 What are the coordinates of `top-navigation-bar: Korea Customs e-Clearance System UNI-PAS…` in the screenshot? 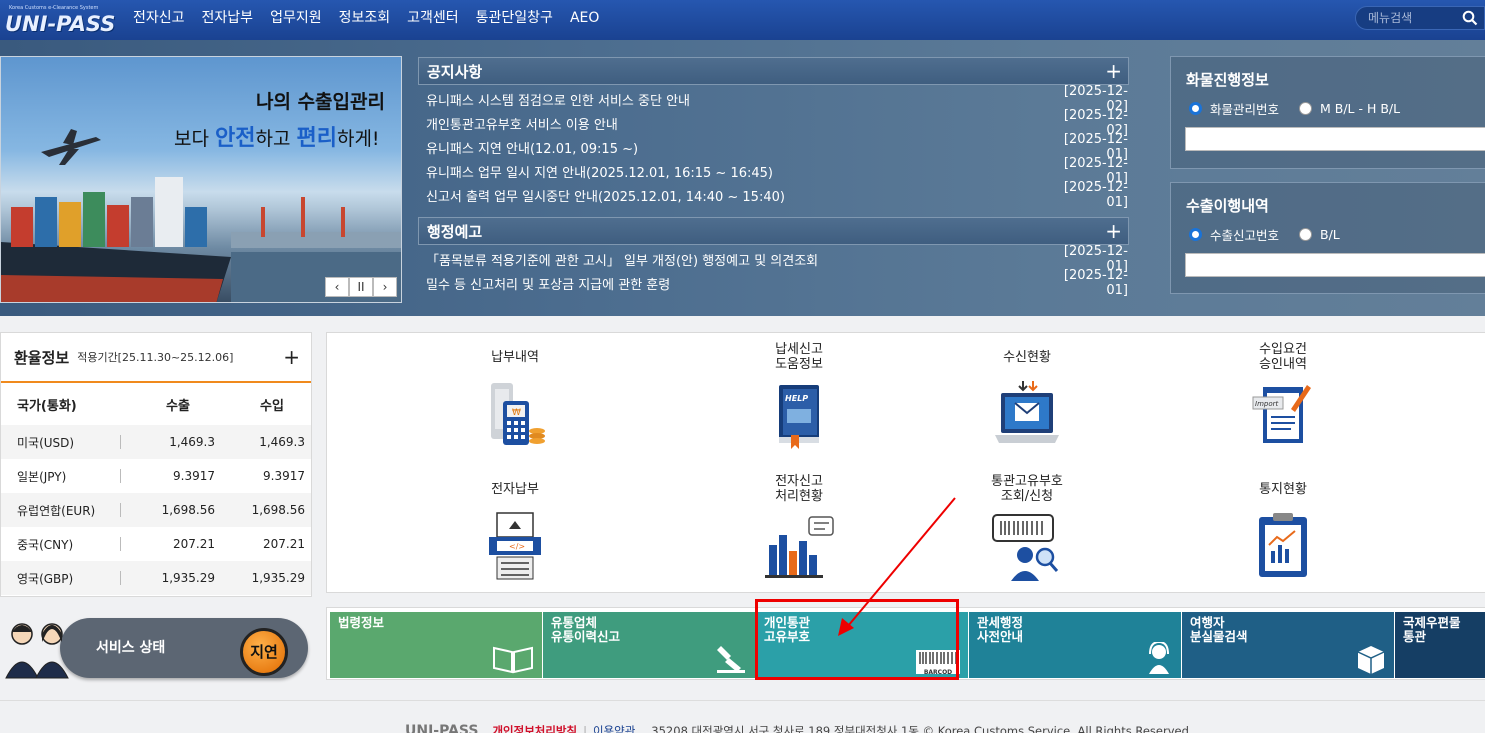 It's located at (742, 20).